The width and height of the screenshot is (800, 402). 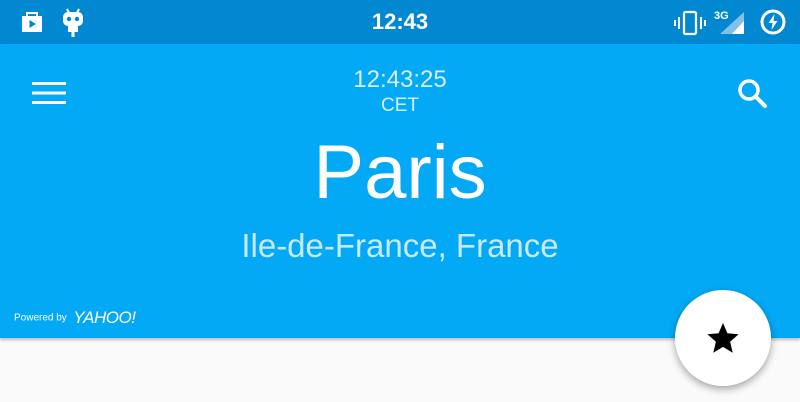 I want to click on search-button, so click(x=753, y=93).